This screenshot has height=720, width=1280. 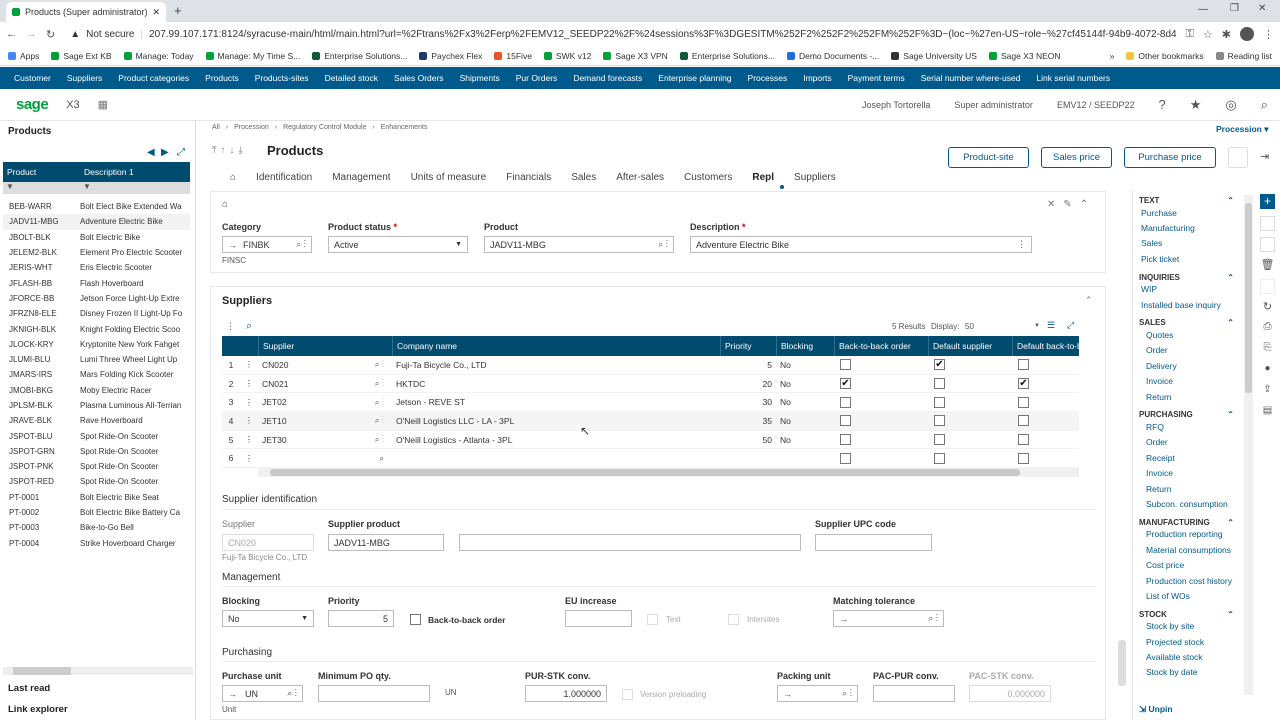 I want to click on menu-item: Imports, so click(x=817, y=78).